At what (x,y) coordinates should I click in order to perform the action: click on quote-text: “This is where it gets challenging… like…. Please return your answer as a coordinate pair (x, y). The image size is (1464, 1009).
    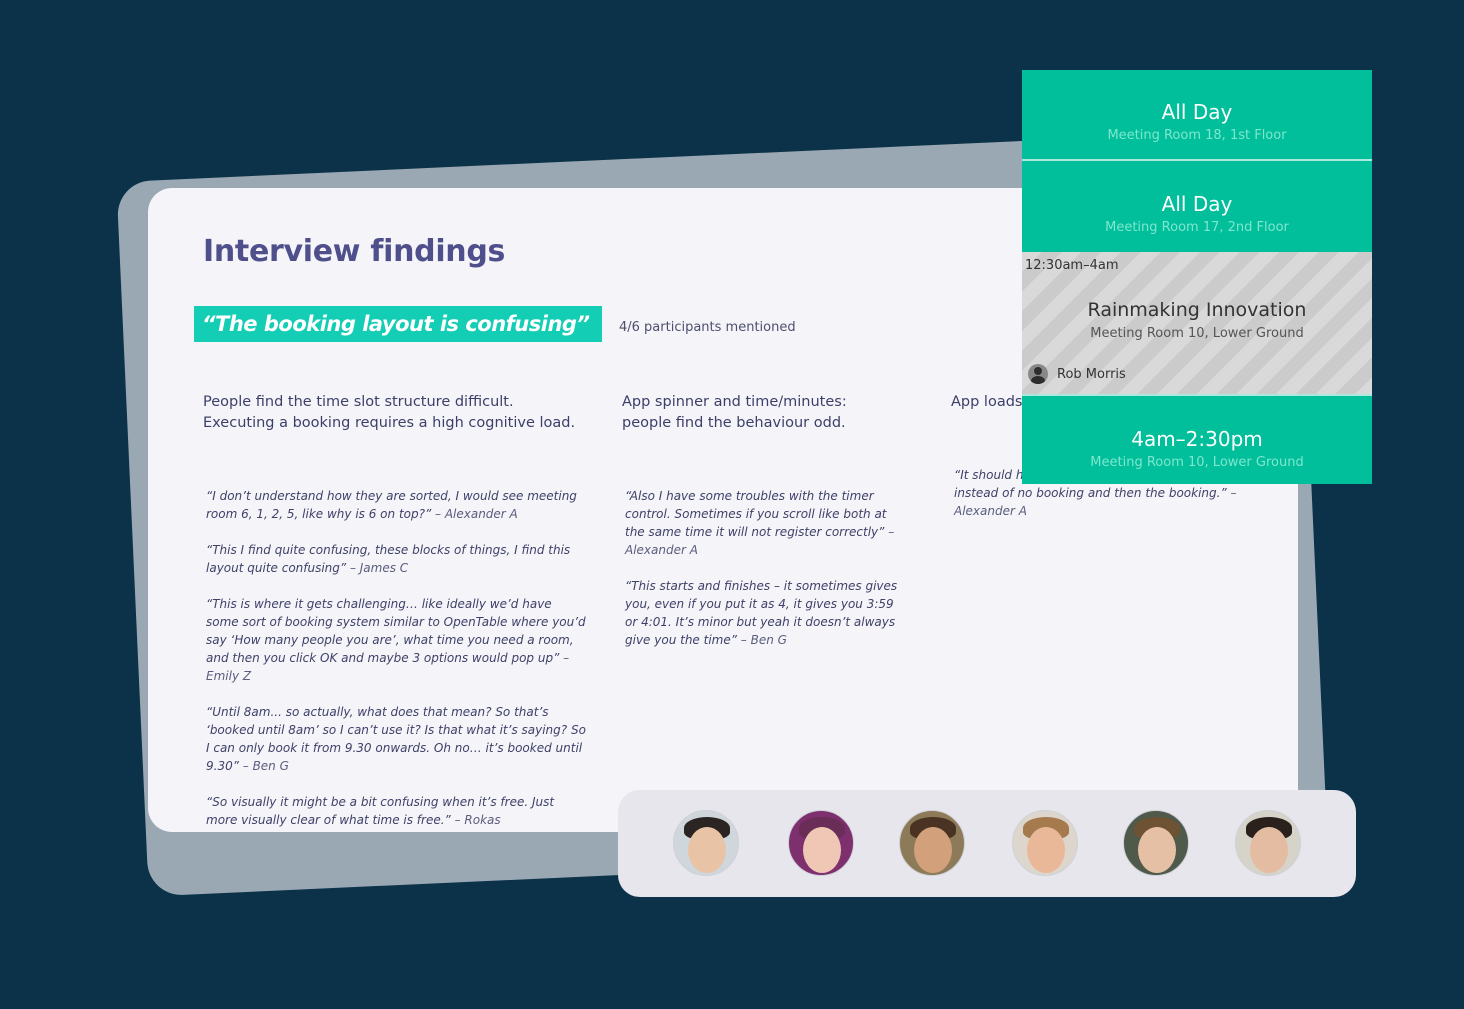
    Looking at the image, I should click on (396, 631).